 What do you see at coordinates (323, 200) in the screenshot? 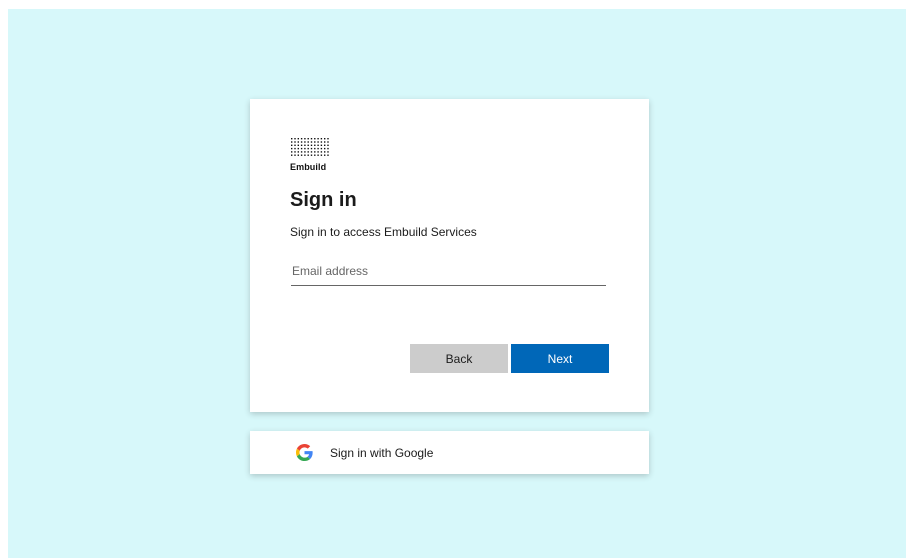
I see `page-title: Sign in` at bounding box center [323, 200].